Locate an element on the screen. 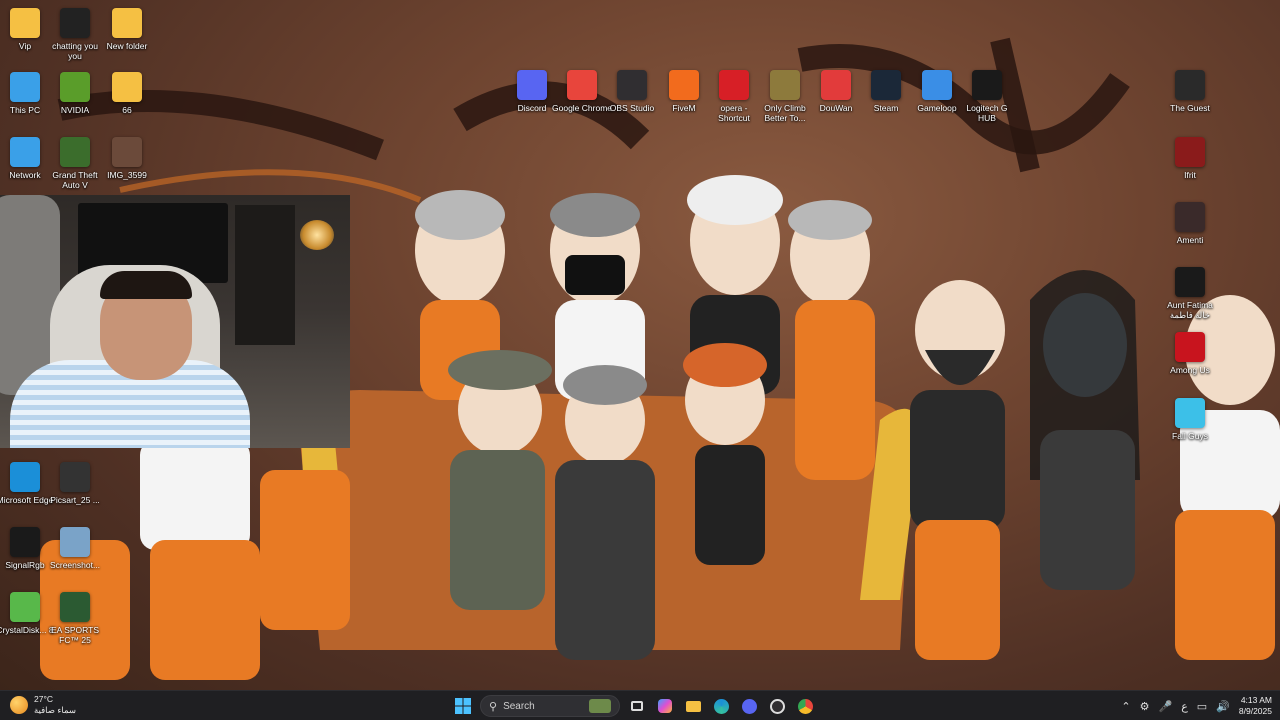 The image size is (1280, 720). edge-taskbar-icon is located at coordinates (721, 706).